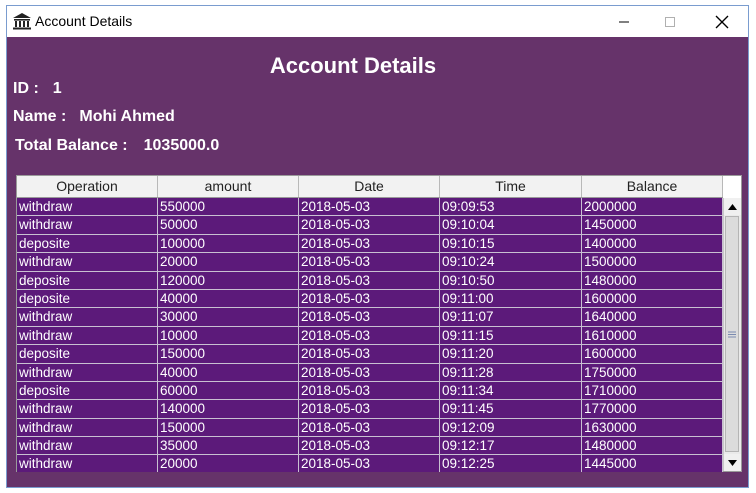 The width and height of the screenshot is (756, 493). I want to click on table-row: deposite 100000 2018-05-03 09:10:15 1400000, so click(370, 244).